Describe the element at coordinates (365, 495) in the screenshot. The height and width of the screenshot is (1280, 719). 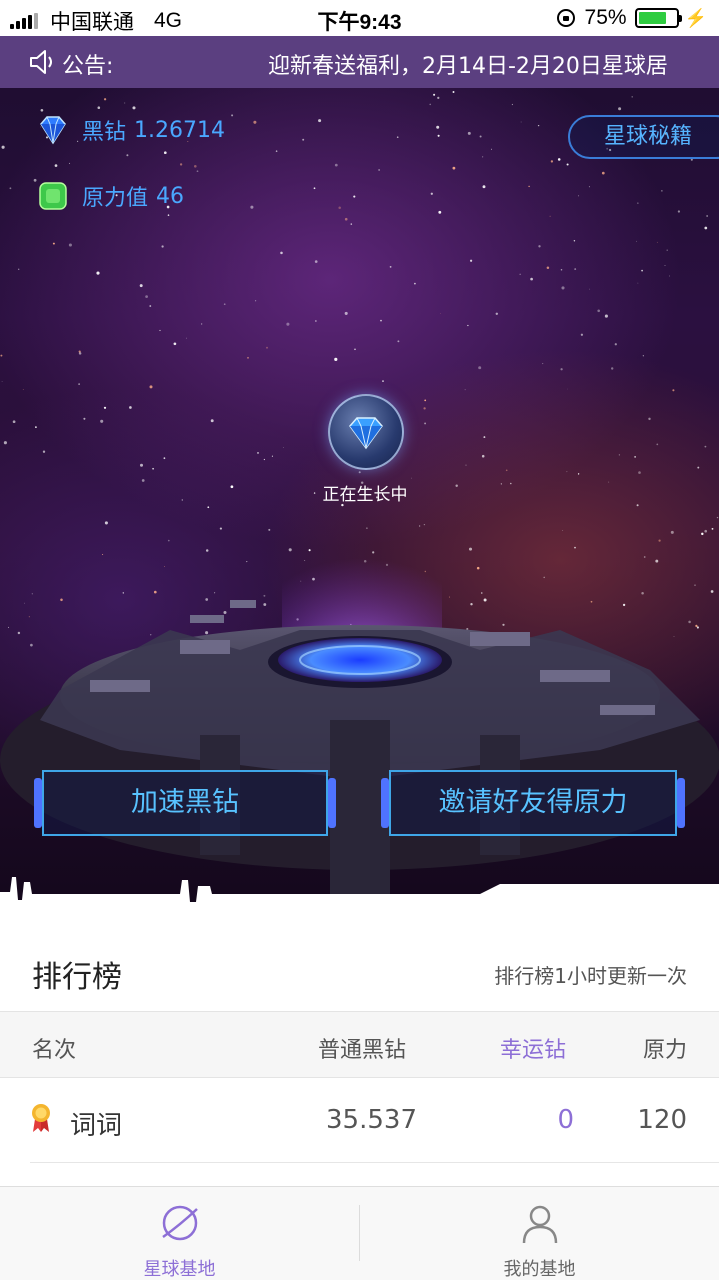
I see `growing-status-label: 正在生长中` at that location.